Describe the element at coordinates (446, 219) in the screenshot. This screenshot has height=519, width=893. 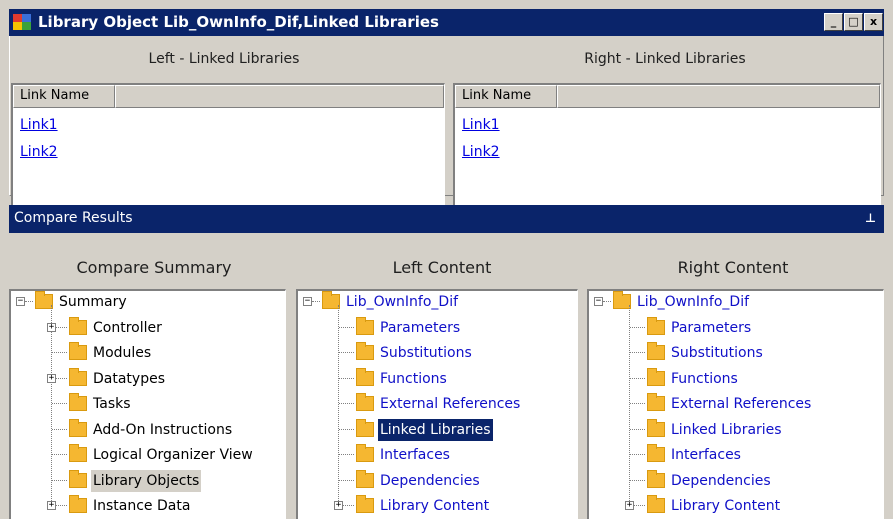
I see `compare-results-header: Compare Results ⊥` at that location.